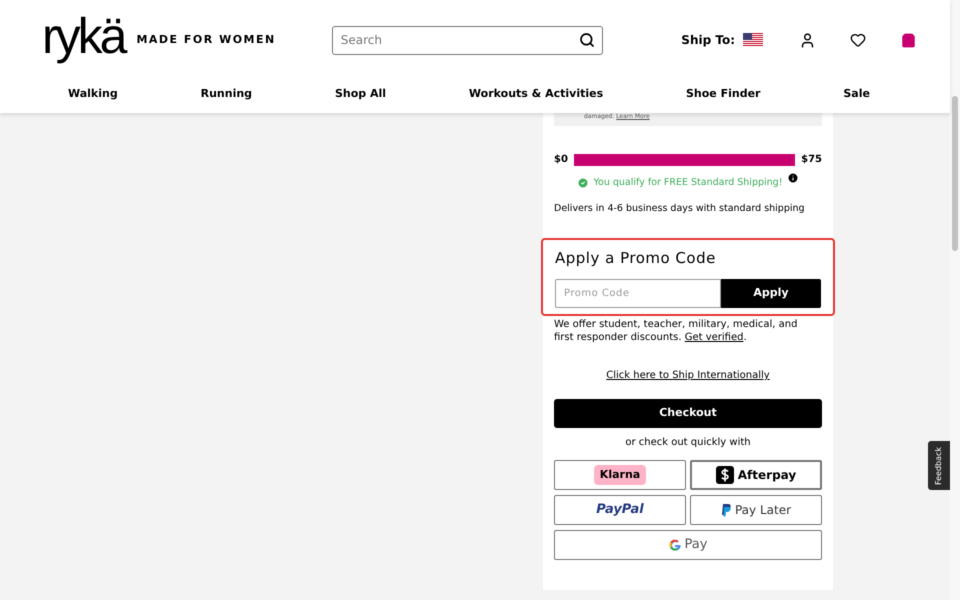  I want to click on get-verified-link: Get verified, so click(714, 337).